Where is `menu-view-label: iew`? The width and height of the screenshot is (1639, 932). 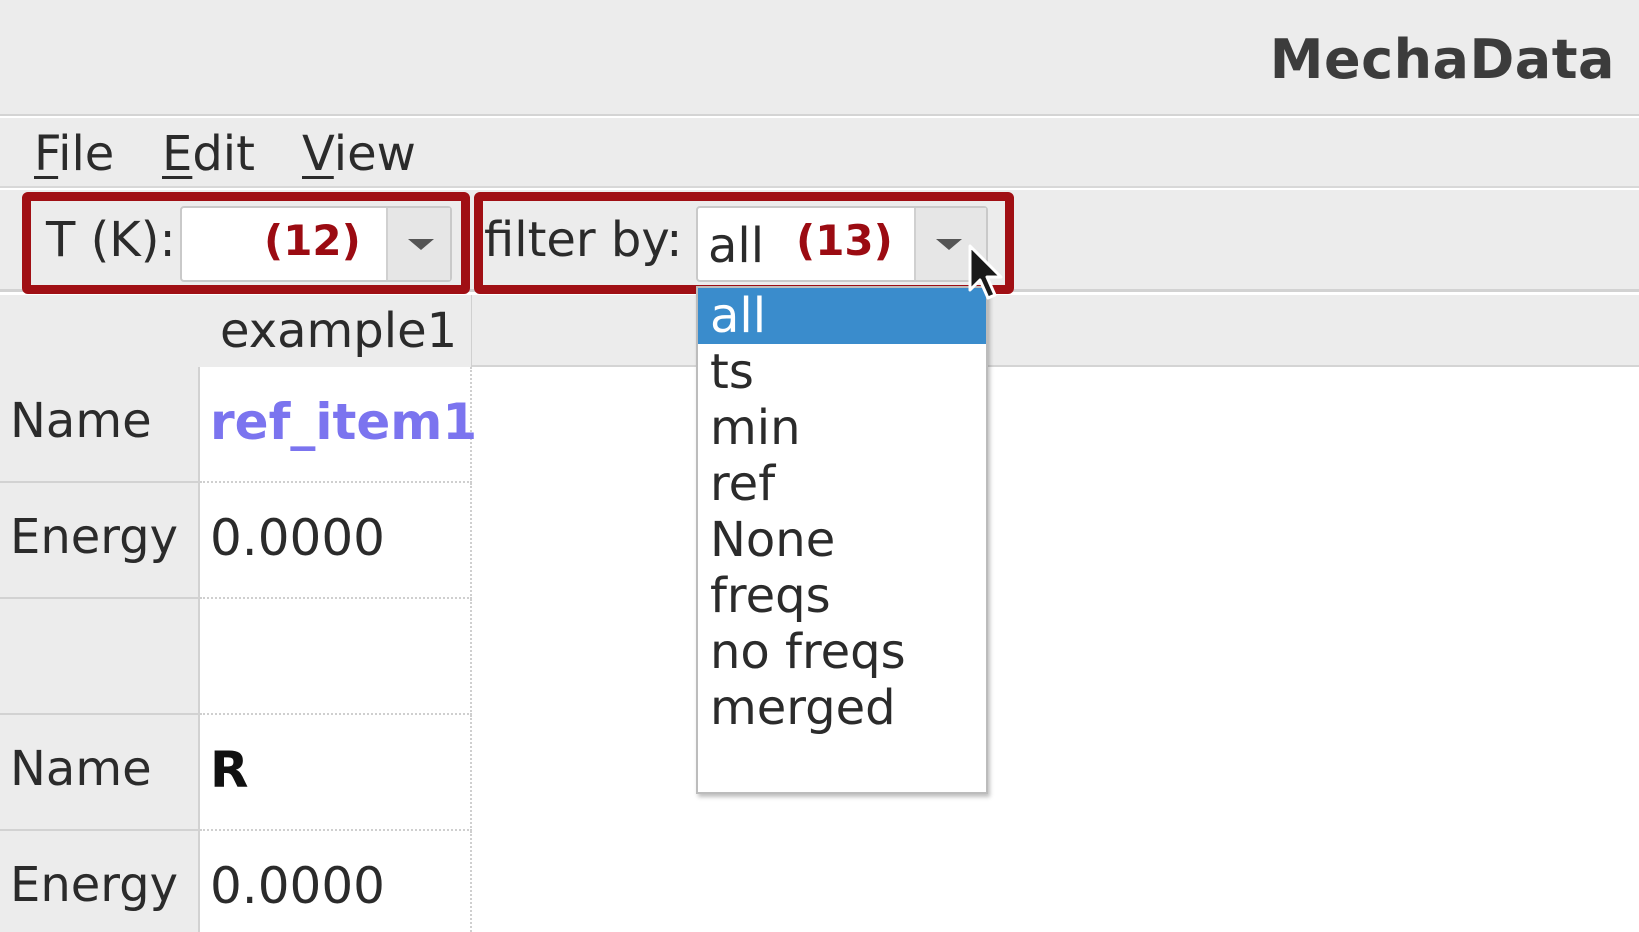 menu-view-label: iew is located at coordinates (374, 154).